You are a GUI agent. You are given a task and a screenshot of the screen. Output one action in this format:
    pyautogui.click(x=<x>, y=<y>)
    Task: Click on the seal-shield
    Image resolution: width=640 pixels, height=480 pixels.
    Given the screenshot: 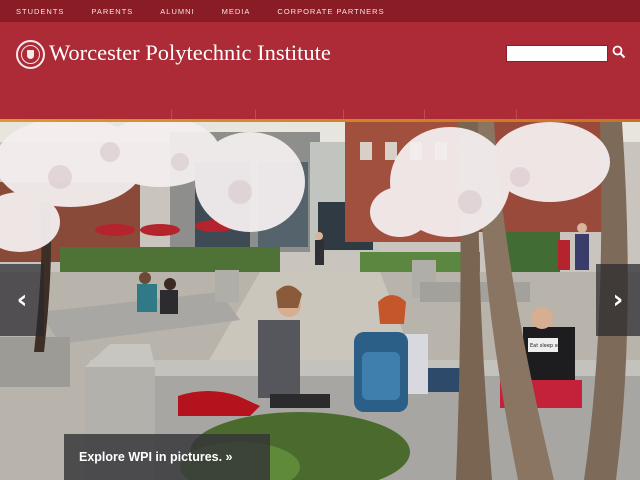 What is the action you would take?
    pyautogui.click(x=30, y=54)
    